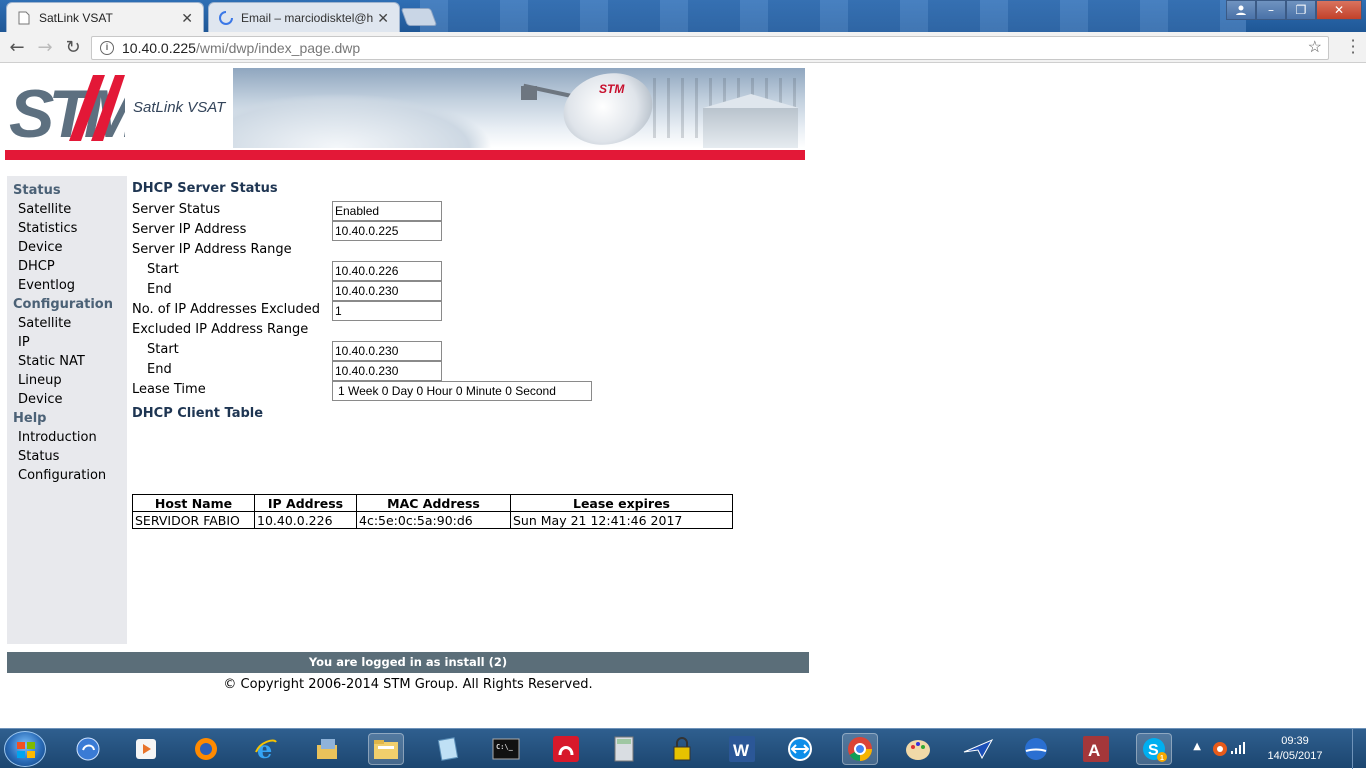 The height and width of the screenshot is (769, 1366). Describe the element at coordinates (566, 749) in the screenshot. I see `remote-app-icon` at that location.